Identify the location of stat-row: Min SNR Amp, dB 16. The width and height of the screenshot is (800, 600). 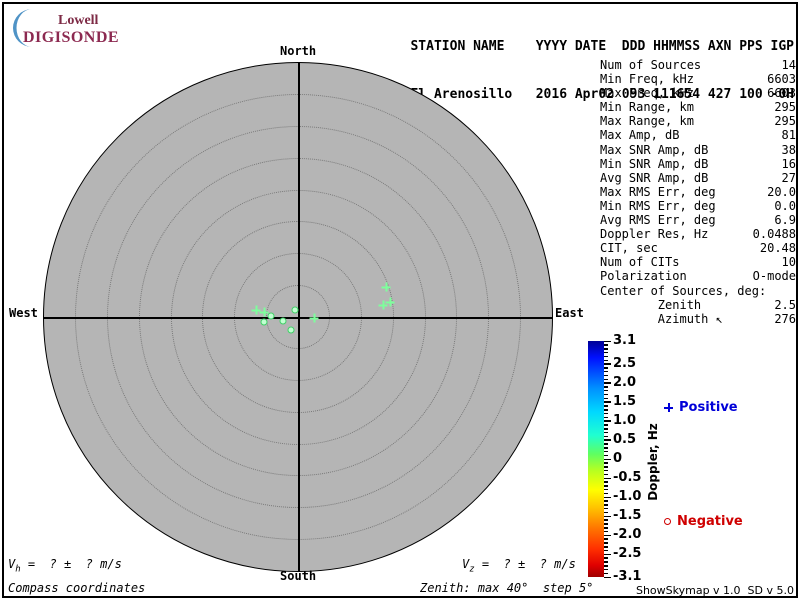
(698, 164).